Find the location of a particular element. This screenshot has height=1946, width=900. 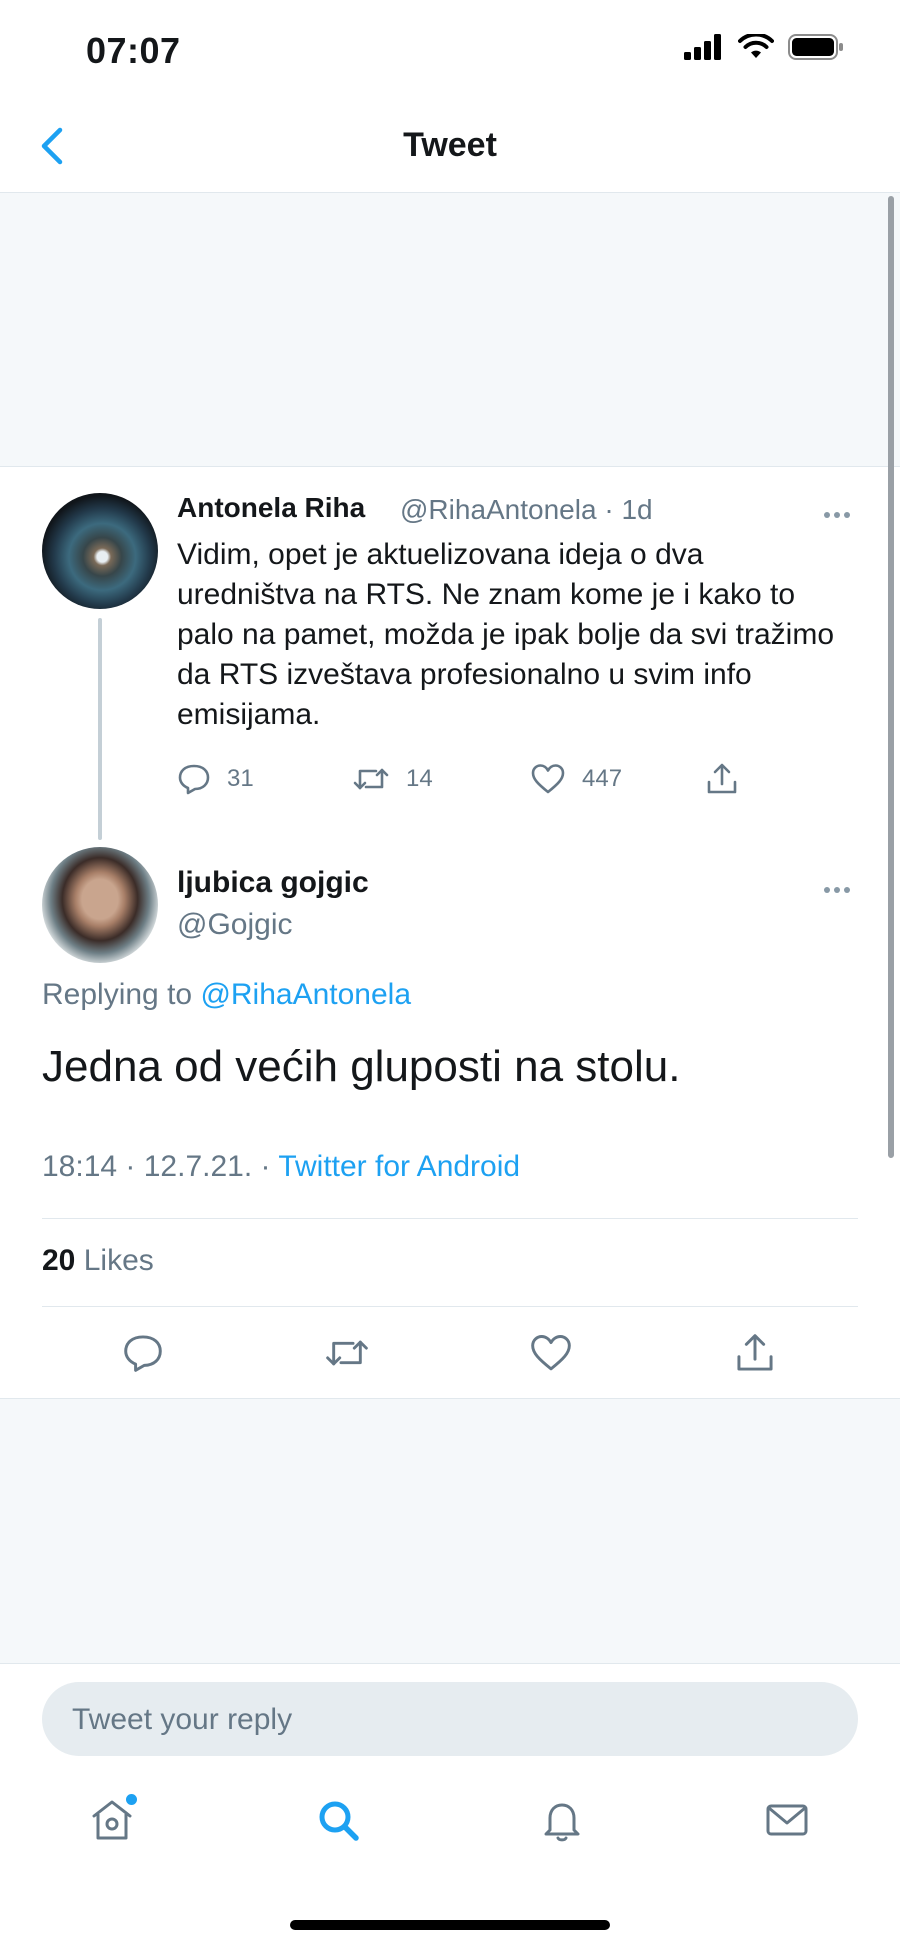

share-button is located at coordinates (755, 1355).